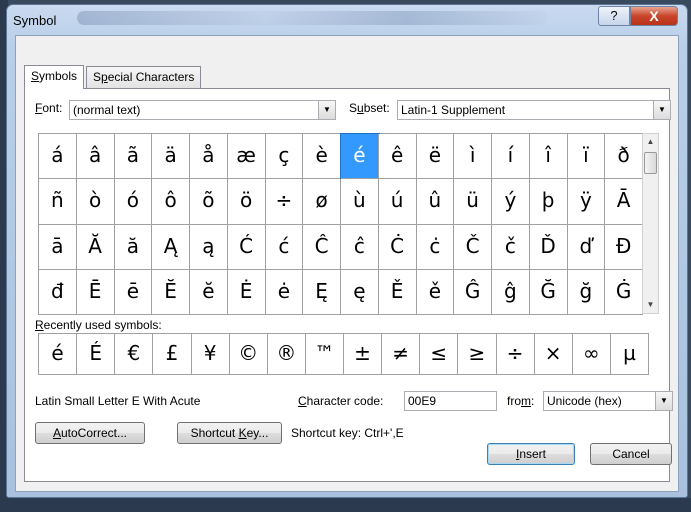 This screenshot has width=691, height=512. I want to click on symbol-cell: ē, so click(133, 292).